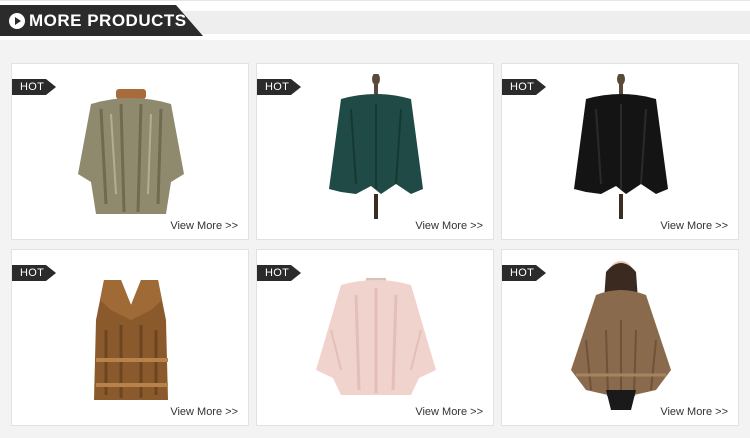 The width and height of the screenshot is (750, 438). What do you see at coordinates (108, 20) in the screenshot?
I see `section-title: MORE PRODUCTS` at bounding box center [108, 20].